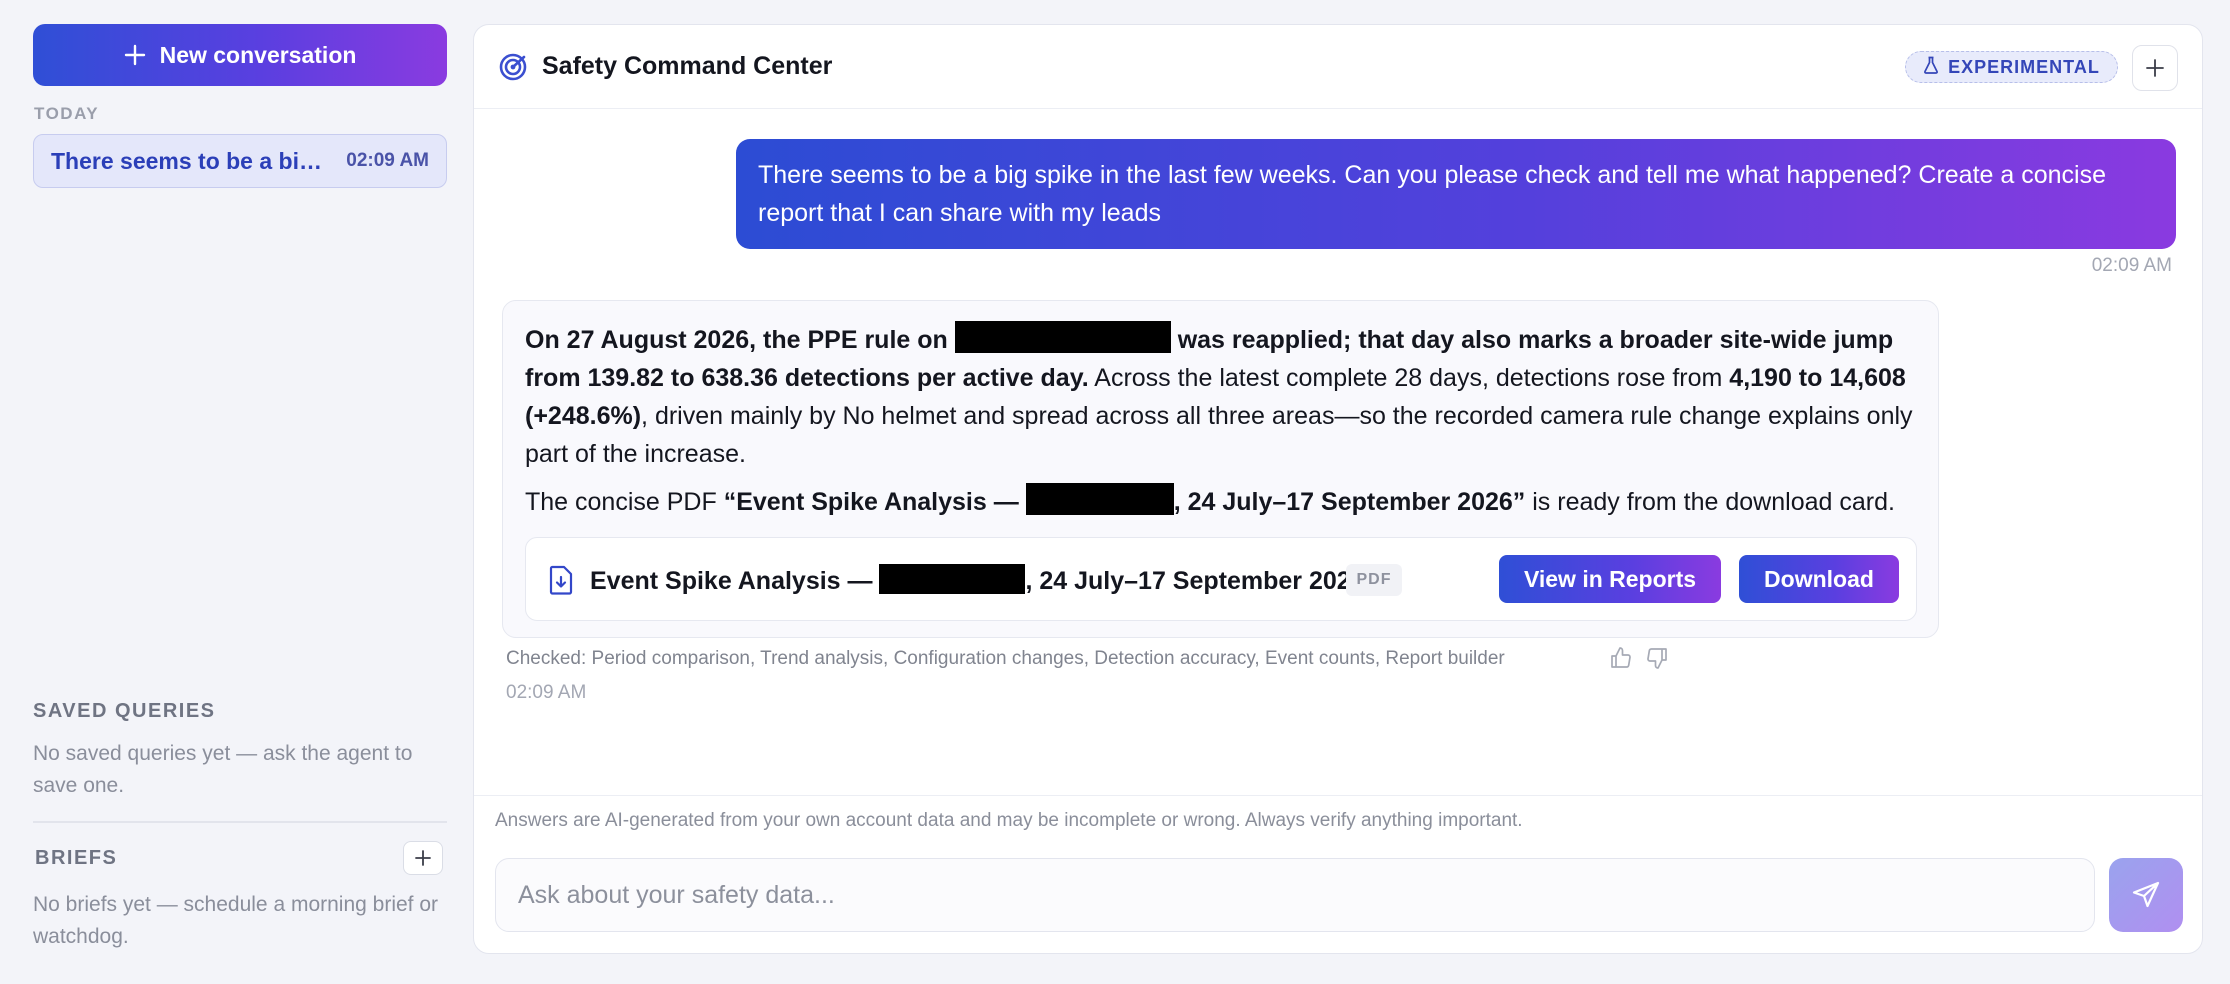  Describe the element at coordinates (1621, 658) in the screenshot. I see `thumbs-up-icon` at that location.